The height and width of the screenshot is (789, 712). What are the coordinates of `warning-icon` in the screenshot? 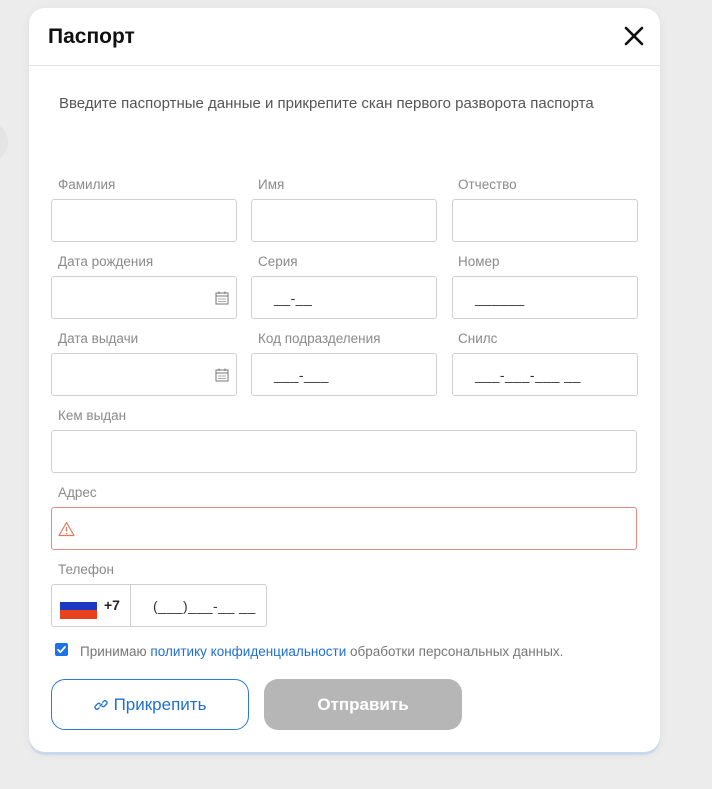 It's located at (66, 529).